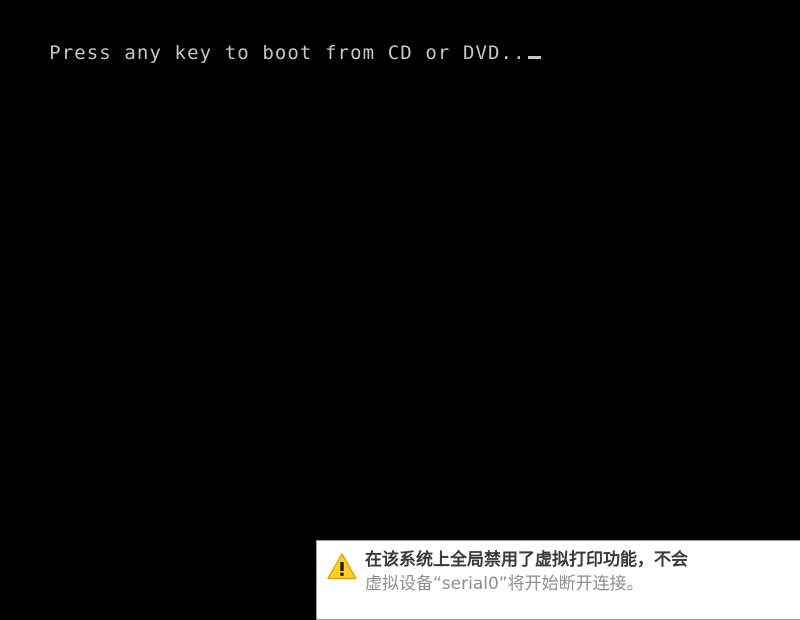  I want to click on bios-boot-prompt-text: Press any key to boot from CD or DVD.., so click(287, 53).